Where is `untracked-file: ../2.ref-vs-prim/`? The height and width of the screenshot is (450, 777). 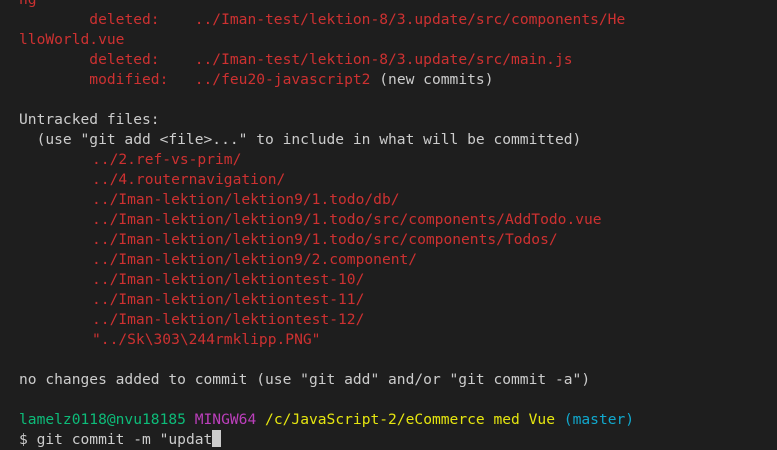
untracked-file: ../2.ref-vs-prim/ is located at coordinates (167, 159).